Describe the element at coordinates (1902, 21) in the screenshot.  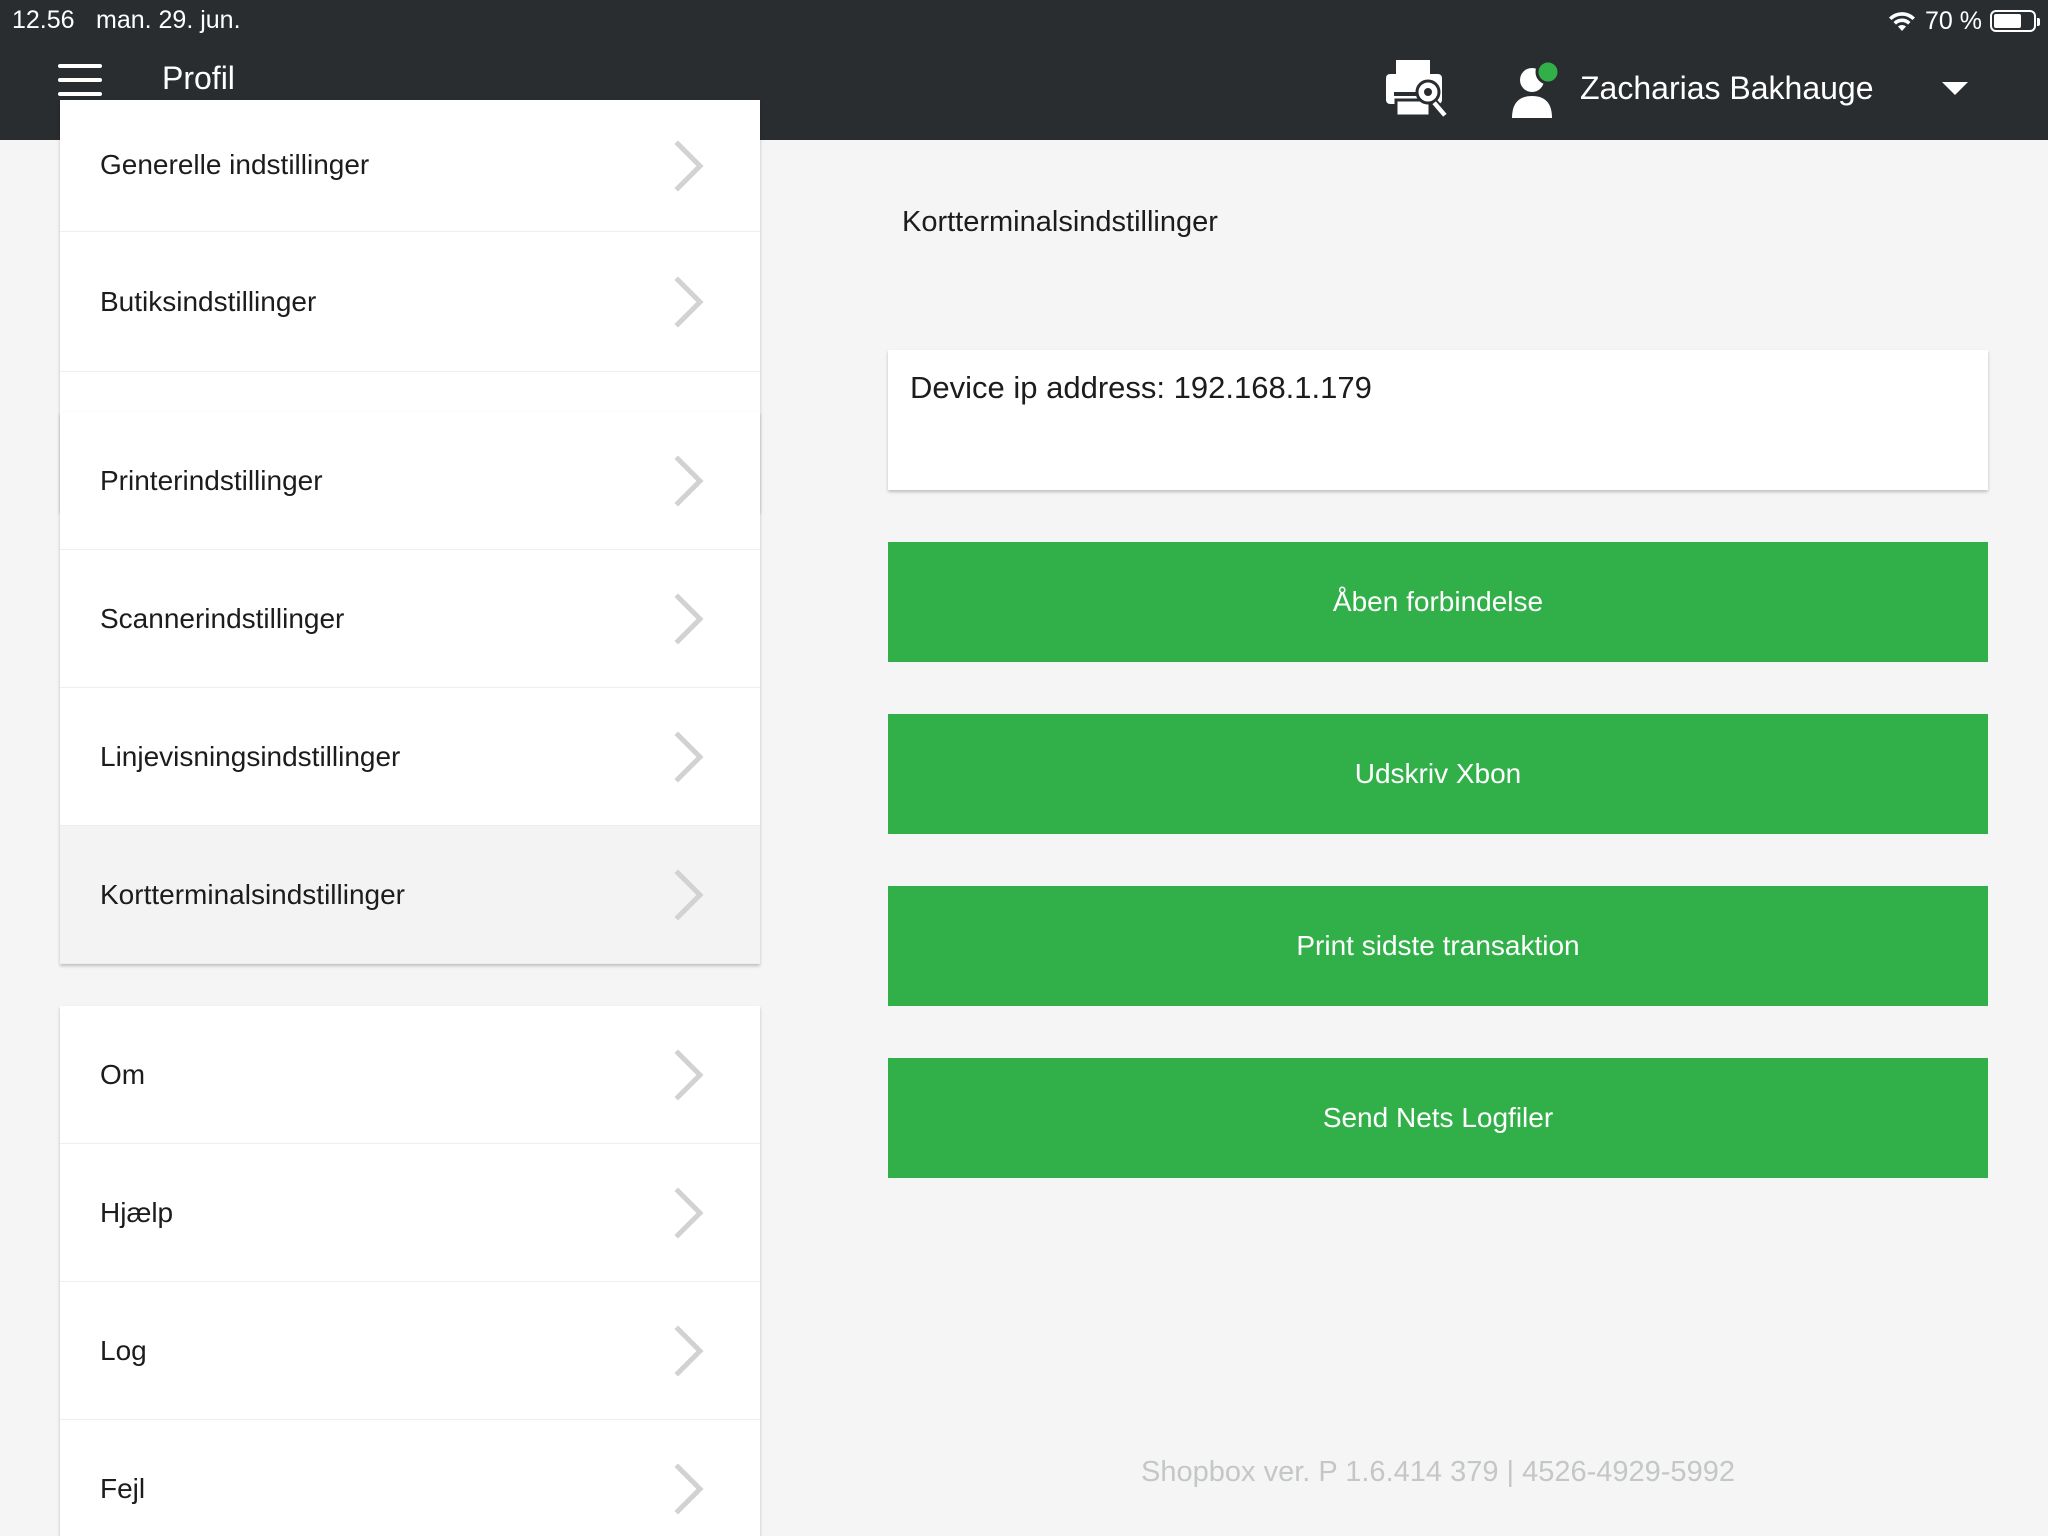
I see `wifi-icon` at that location.